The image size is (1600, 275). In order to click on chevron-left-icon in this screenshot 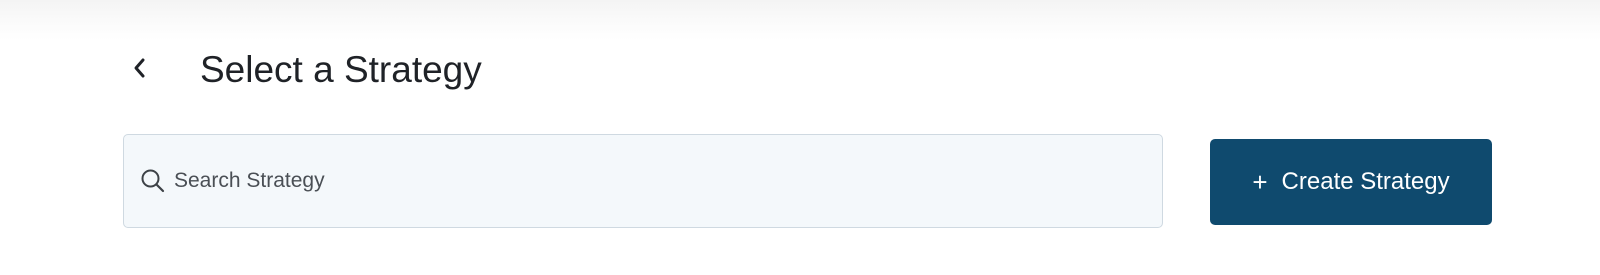, I will do `click(139, 68)`.